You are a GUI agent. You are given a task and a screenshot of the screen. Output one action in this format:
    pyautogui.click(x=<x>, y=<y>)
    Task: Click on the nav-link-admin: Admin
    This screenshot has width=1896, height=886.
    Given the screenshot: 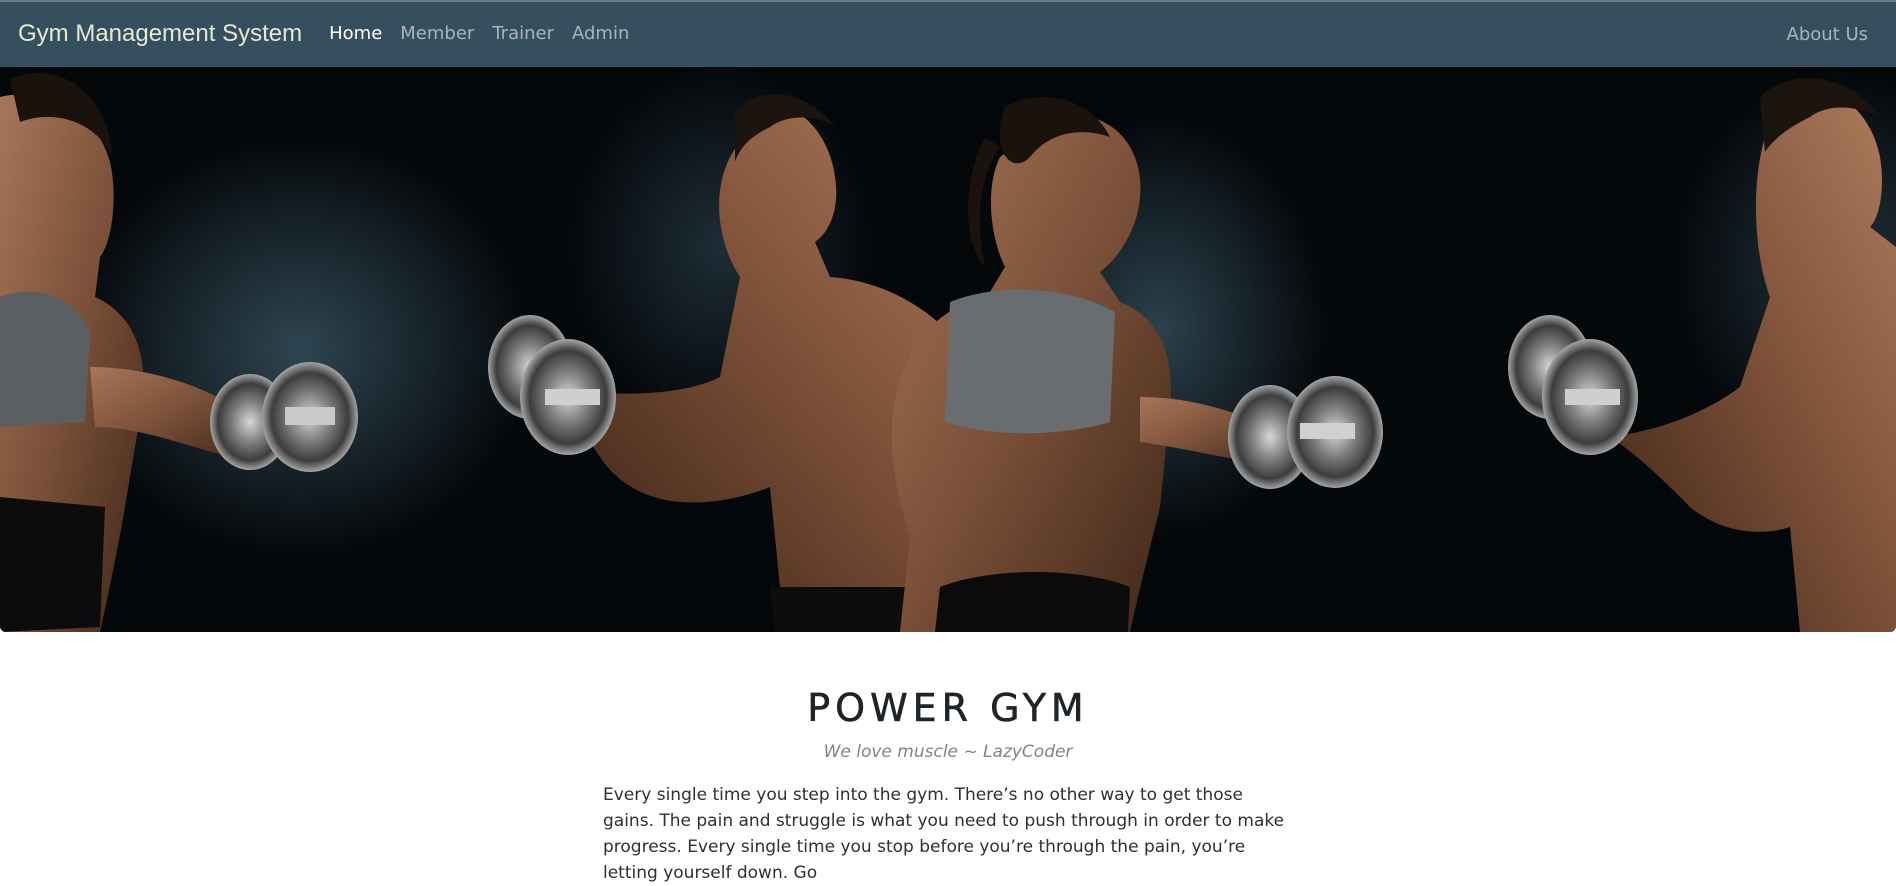 What is the action you would take?
    pyautogui.click(x=600, y=33)
    